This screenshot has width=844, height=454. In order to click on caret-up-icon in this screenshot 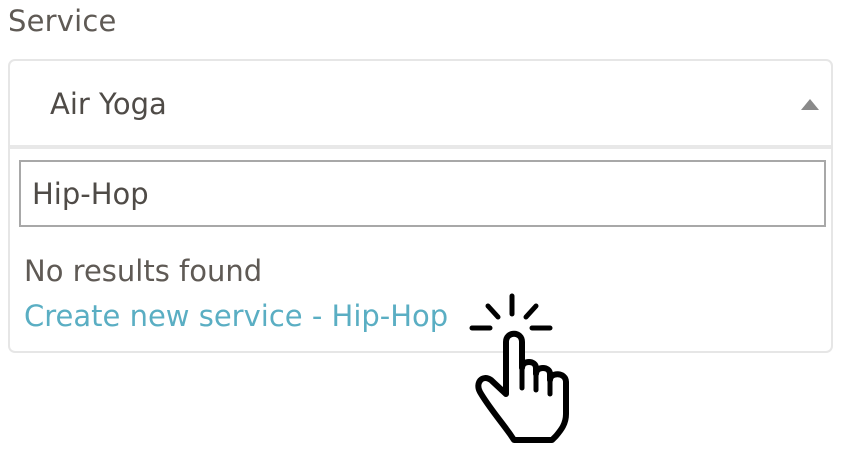, I will do `click(810, 104)`.